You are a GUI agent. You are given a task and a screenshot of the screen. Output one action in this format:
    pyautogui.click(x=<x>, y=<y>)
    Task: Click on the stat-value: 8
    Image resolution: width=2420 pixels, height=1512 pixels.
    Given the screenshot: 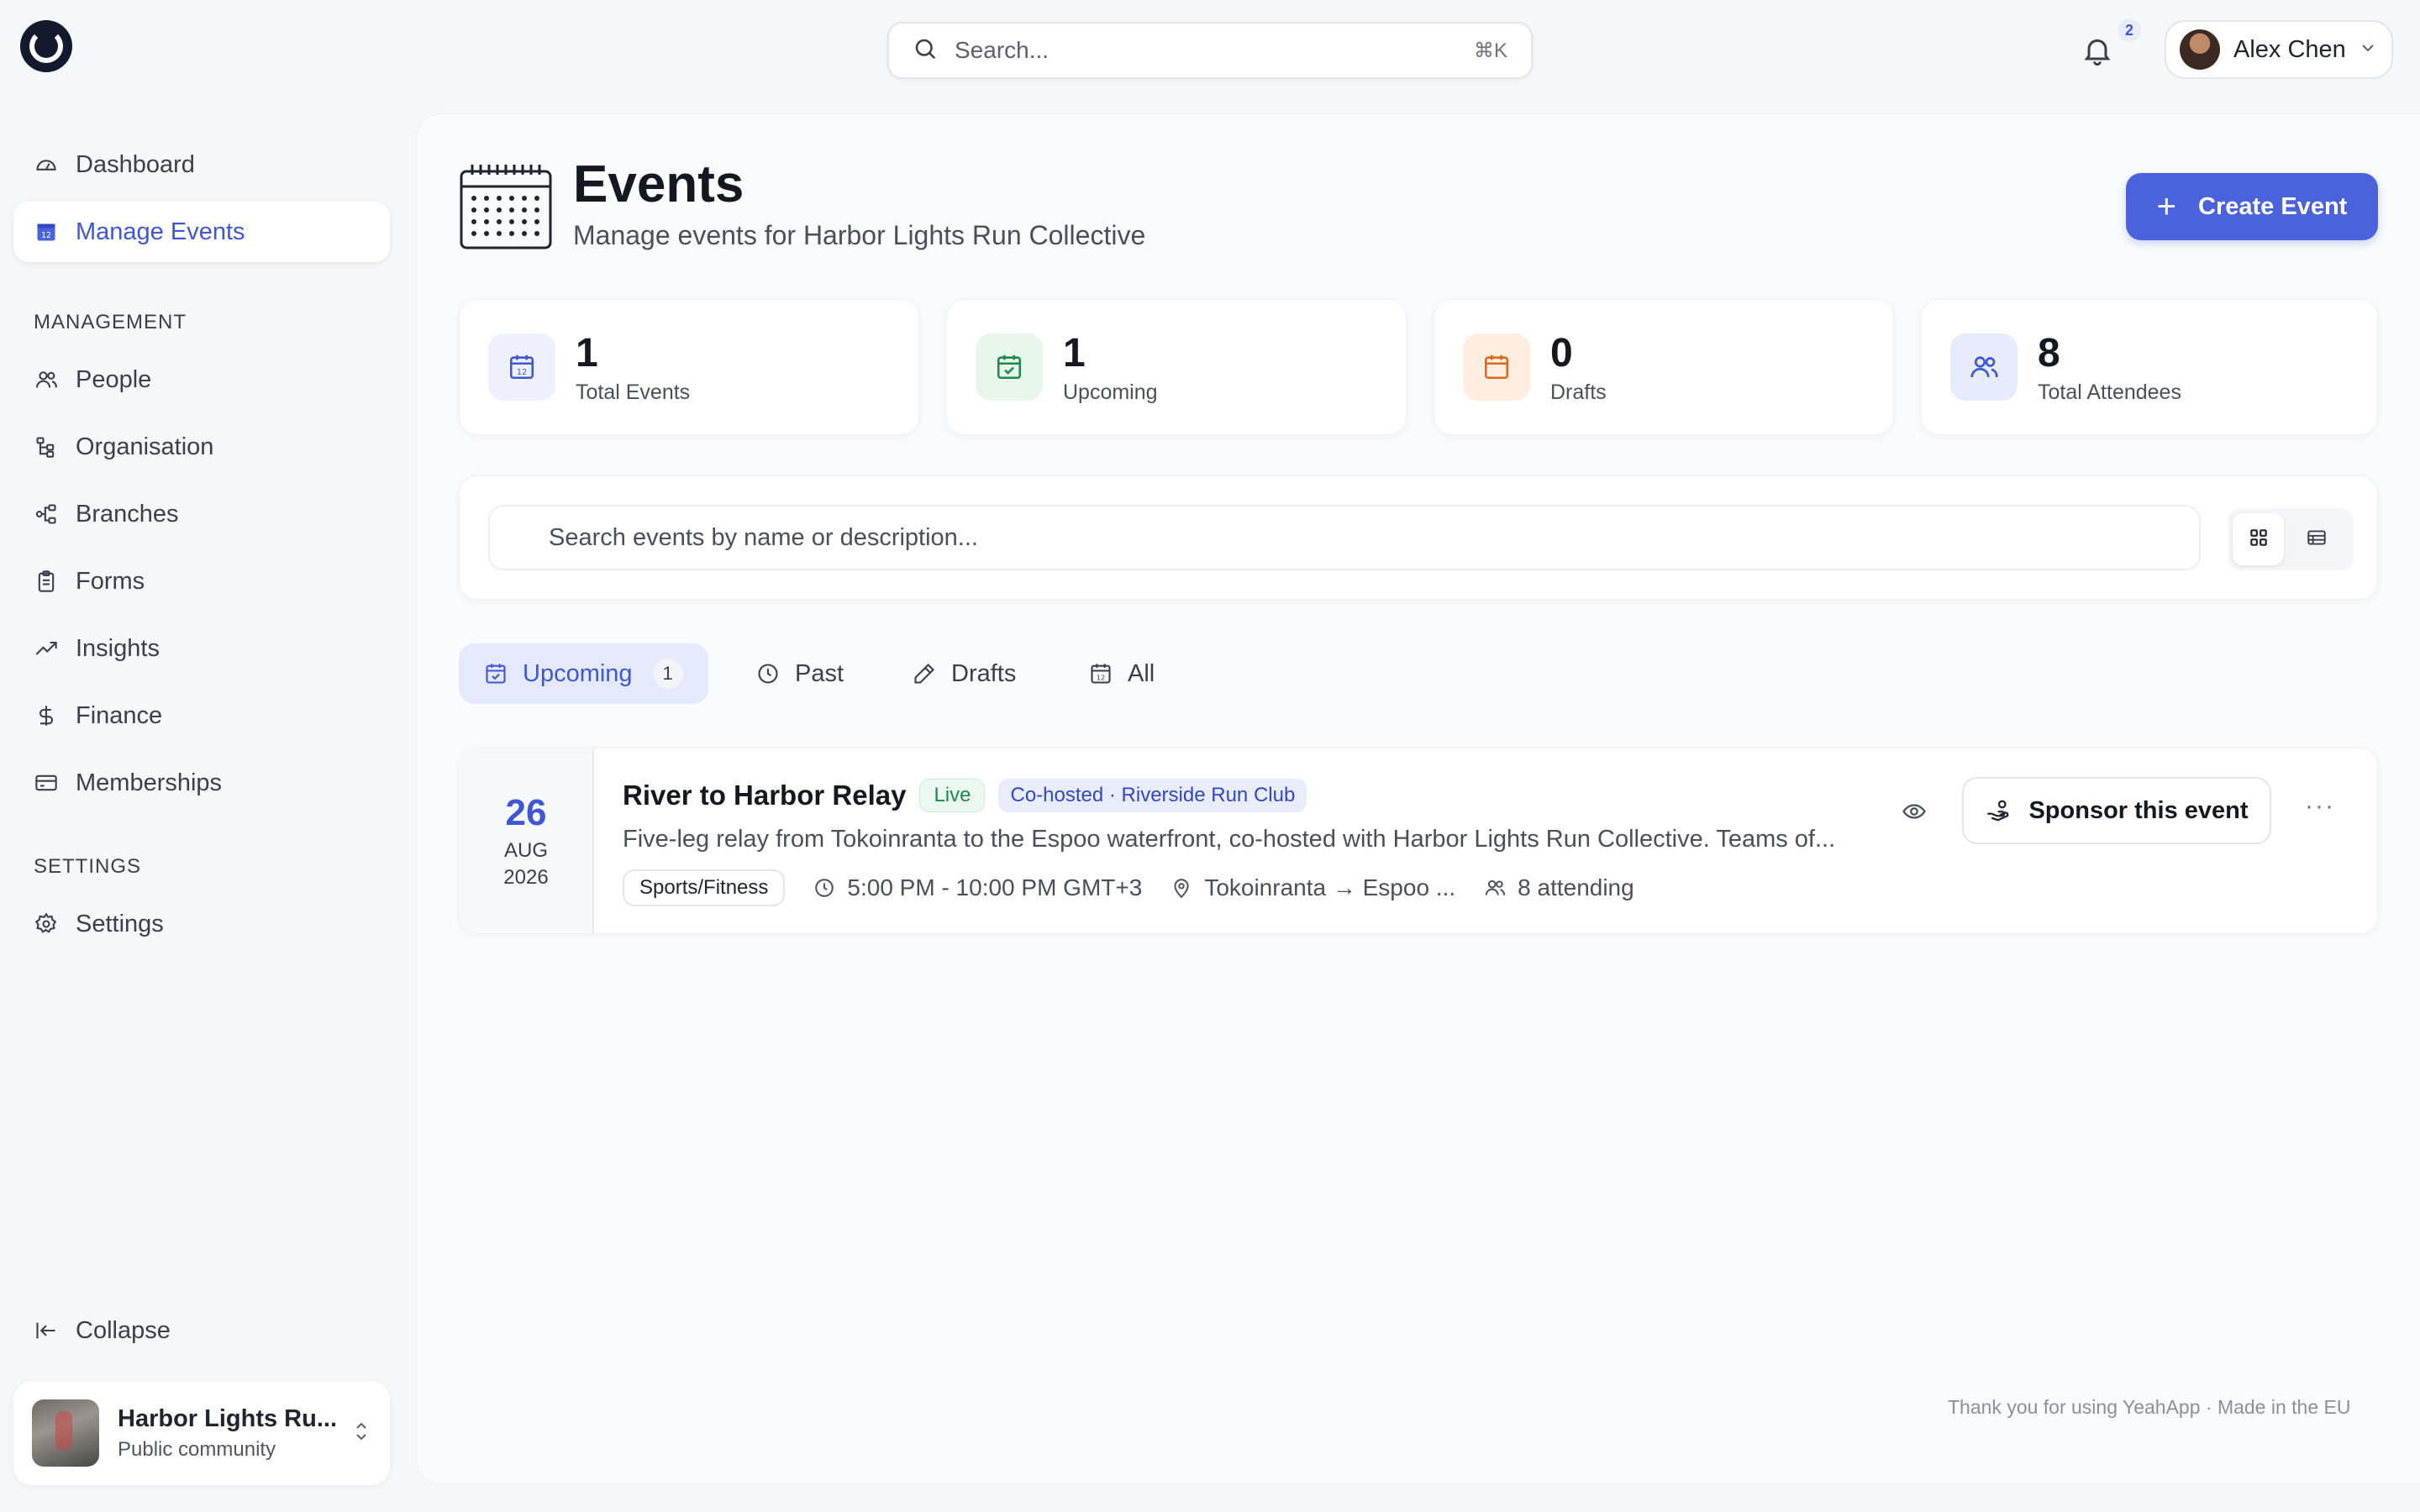 What is the action you would take?
    pyautogui.click(x=2049, y=353)
    